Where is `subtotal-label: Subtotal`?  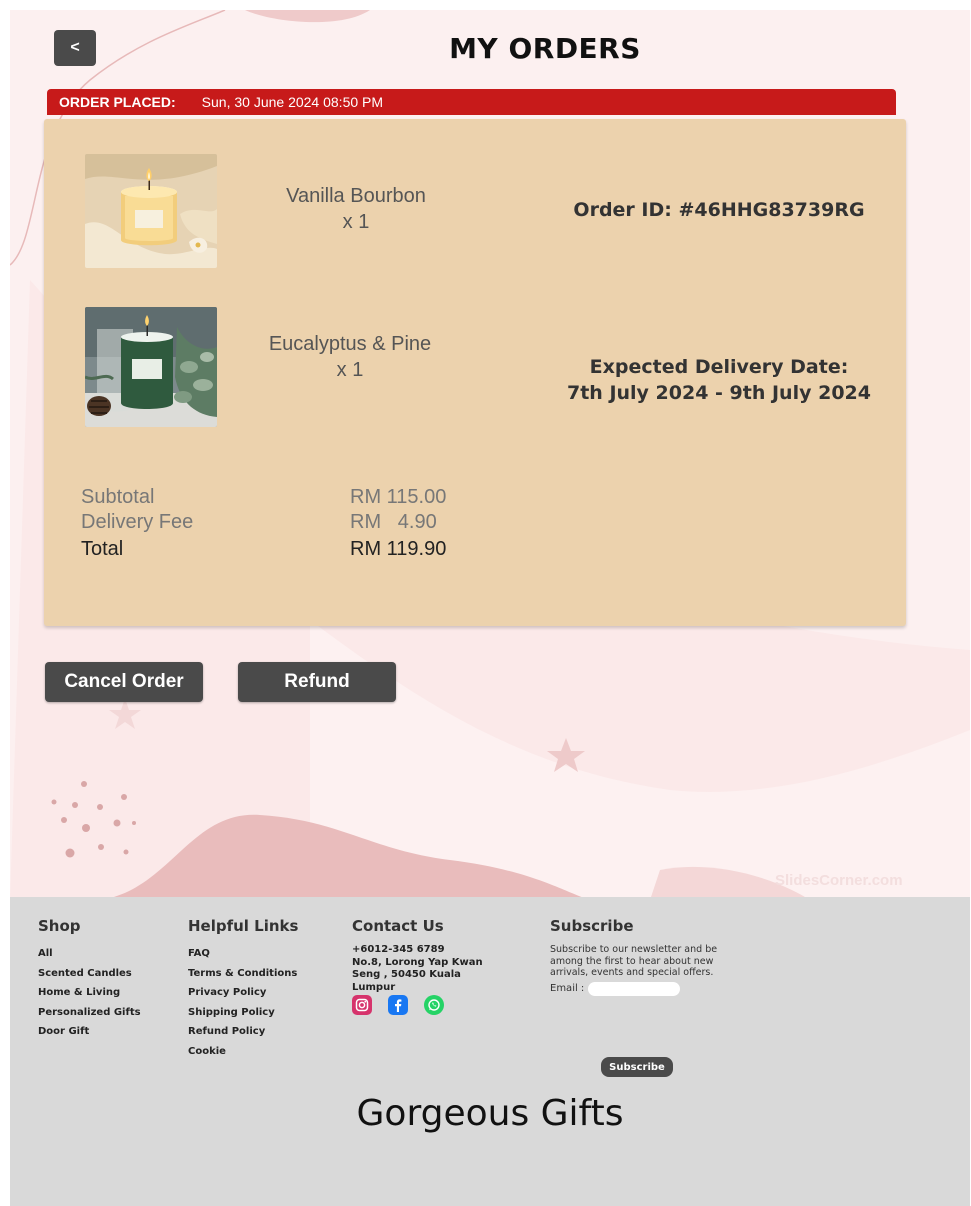
subtotal-label: Subtotal is located at coordinates (118, 497).